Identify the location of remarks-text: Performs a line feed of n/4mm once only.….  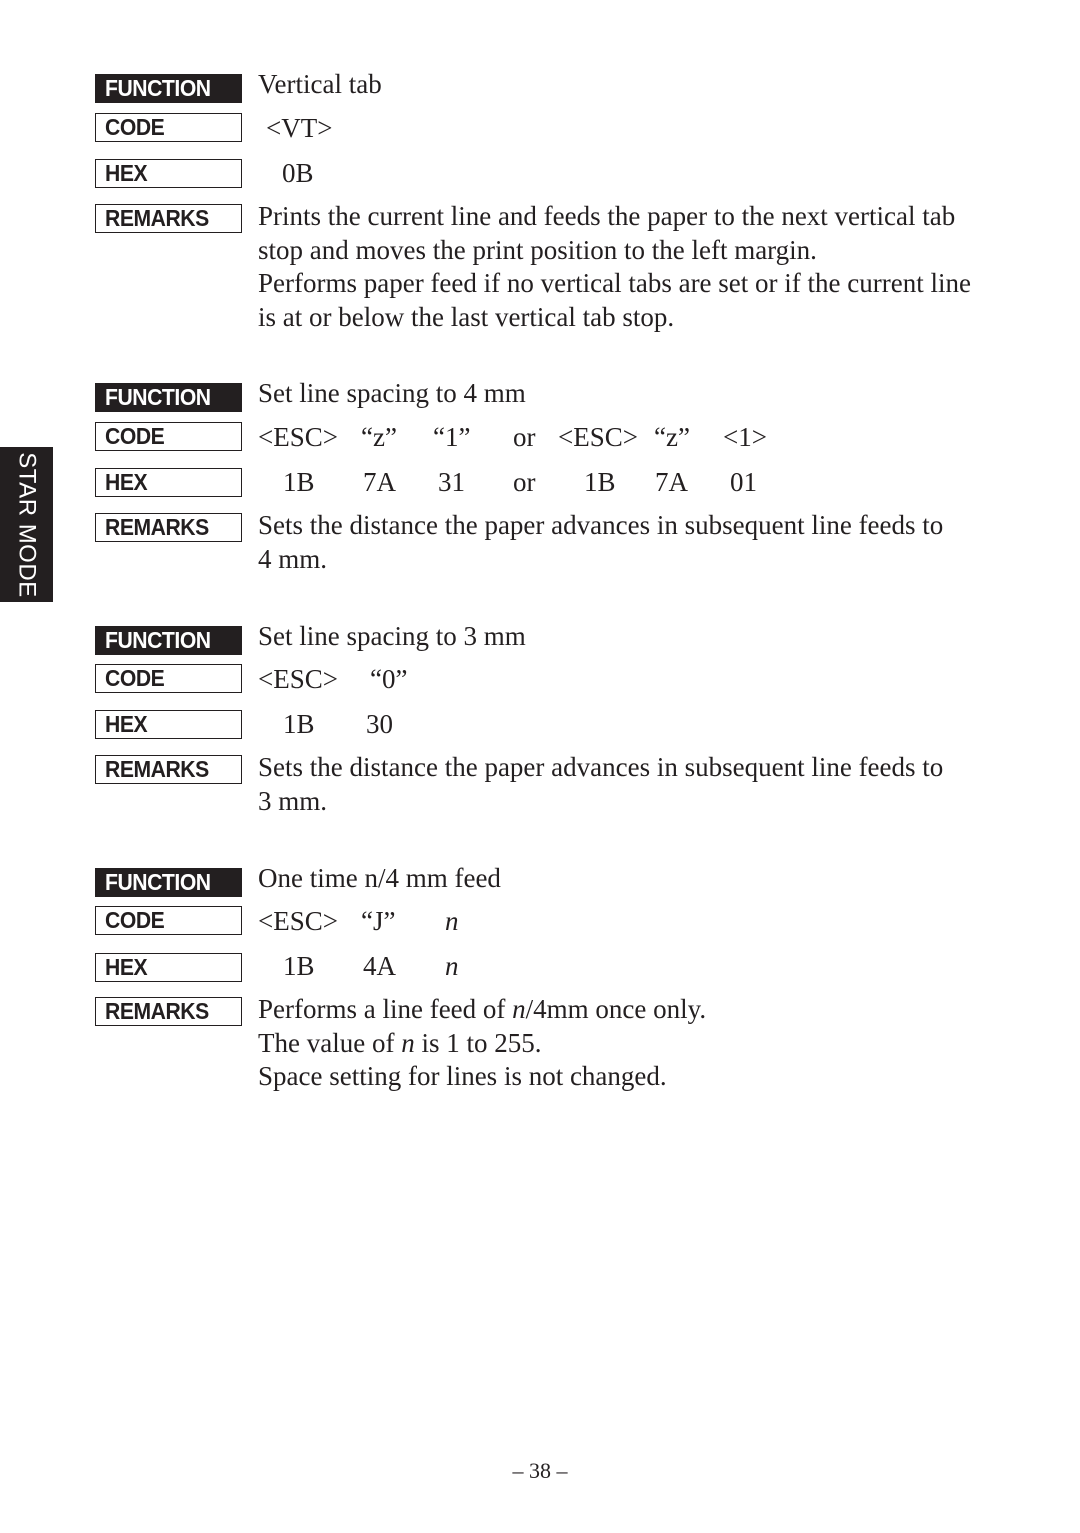
(628, 1043).